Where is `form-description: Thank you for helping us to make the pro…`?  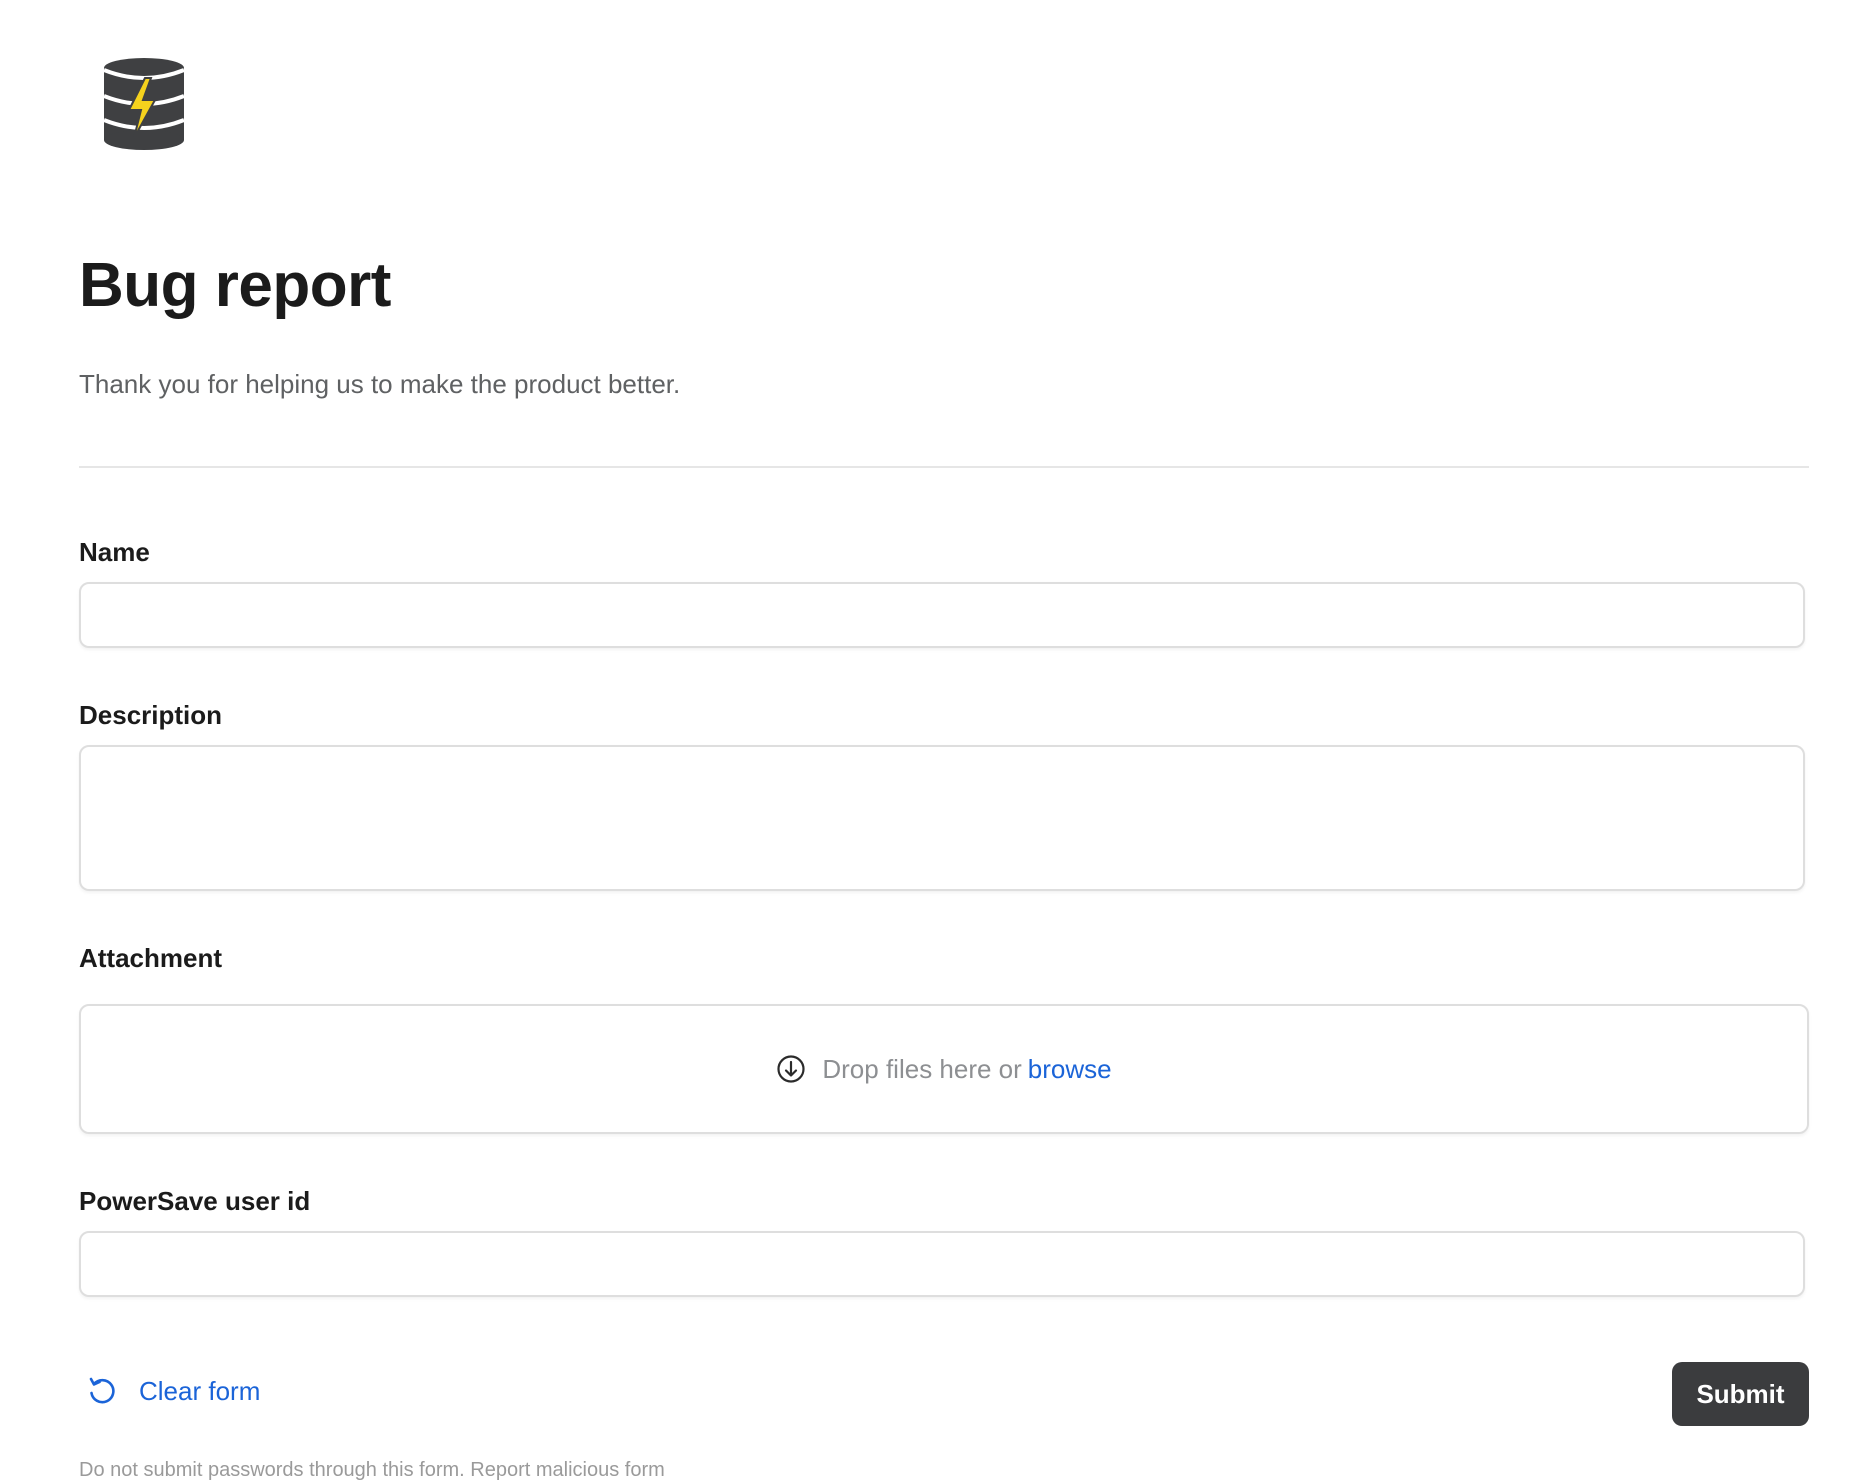
form-description: Thank you for helping us to make the pro… is located at coordinates (380, 384).